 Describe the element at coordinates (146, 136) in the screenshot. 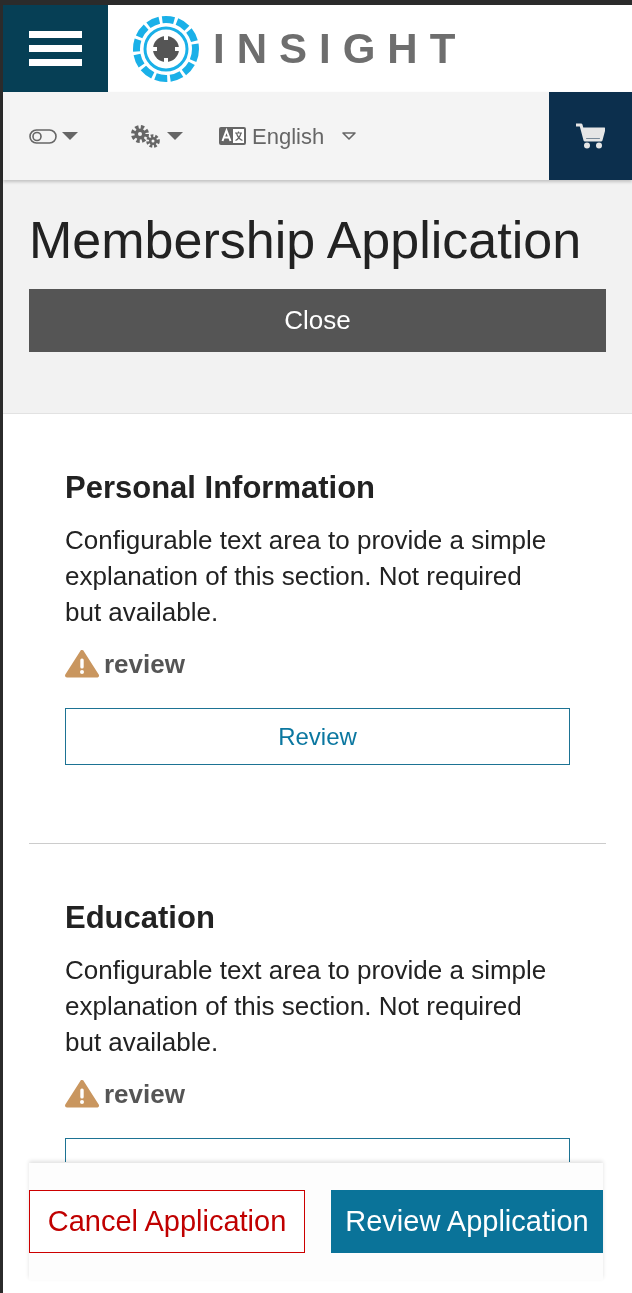

I see `gears-icon` at that location.